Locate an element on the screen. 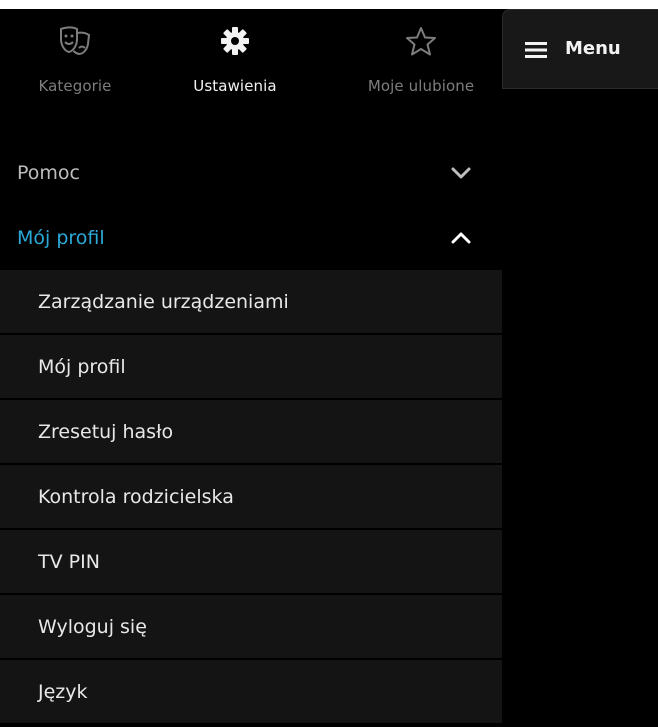  submenu-item-label: Mój profil is located at coordinates (82, 366).